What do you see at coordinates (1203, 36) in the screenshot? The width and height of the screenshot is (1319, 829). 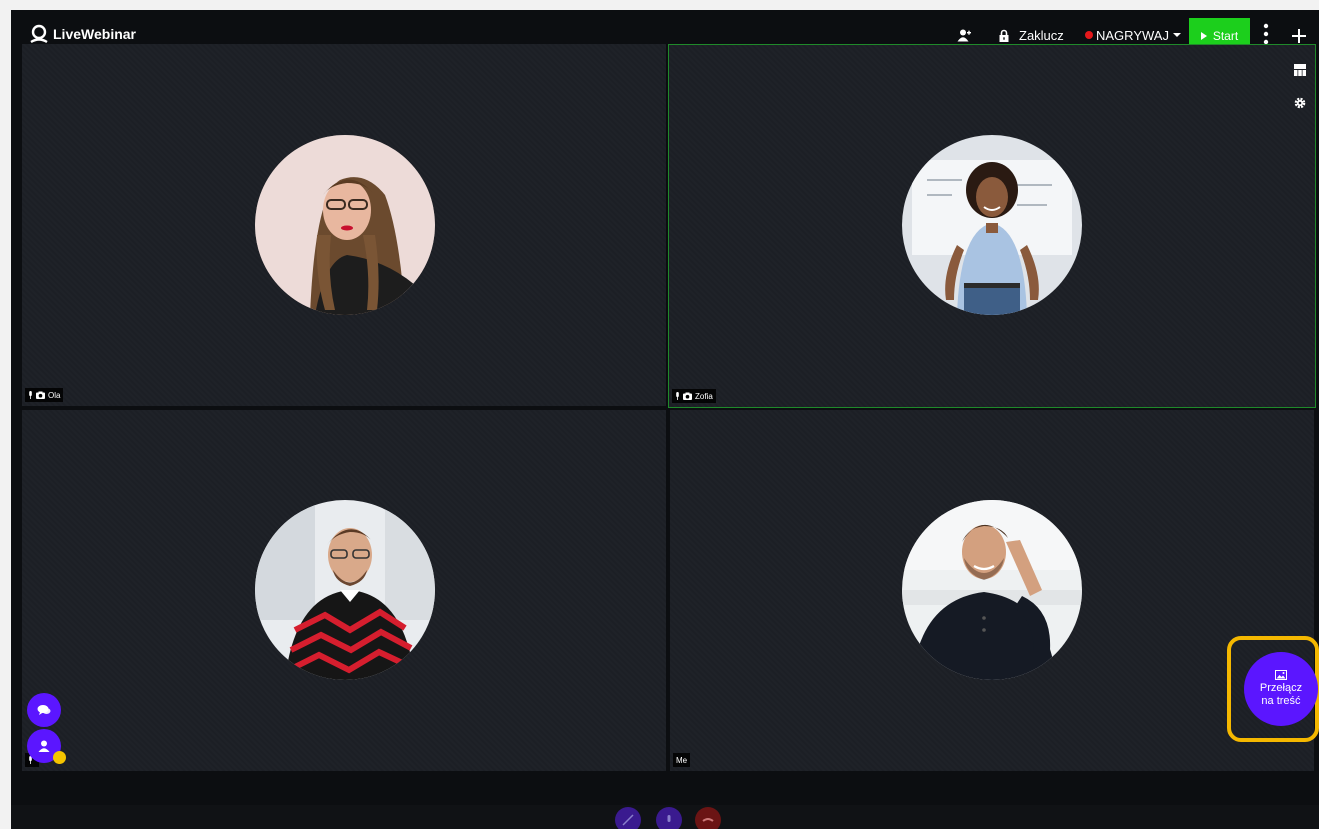 I see `play-icon` at bounding box center [1203, 36].